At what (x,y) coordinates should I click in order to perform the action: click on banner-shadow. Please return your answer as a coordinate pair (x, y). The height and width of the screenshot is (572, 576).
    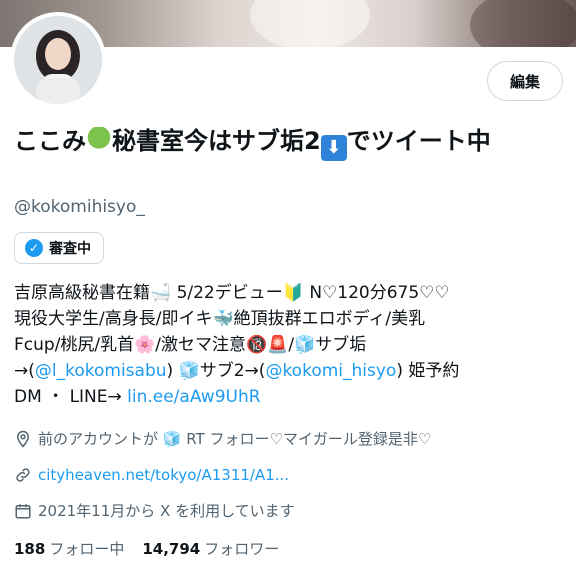
    Looking at the image, I should click on (523, 23).